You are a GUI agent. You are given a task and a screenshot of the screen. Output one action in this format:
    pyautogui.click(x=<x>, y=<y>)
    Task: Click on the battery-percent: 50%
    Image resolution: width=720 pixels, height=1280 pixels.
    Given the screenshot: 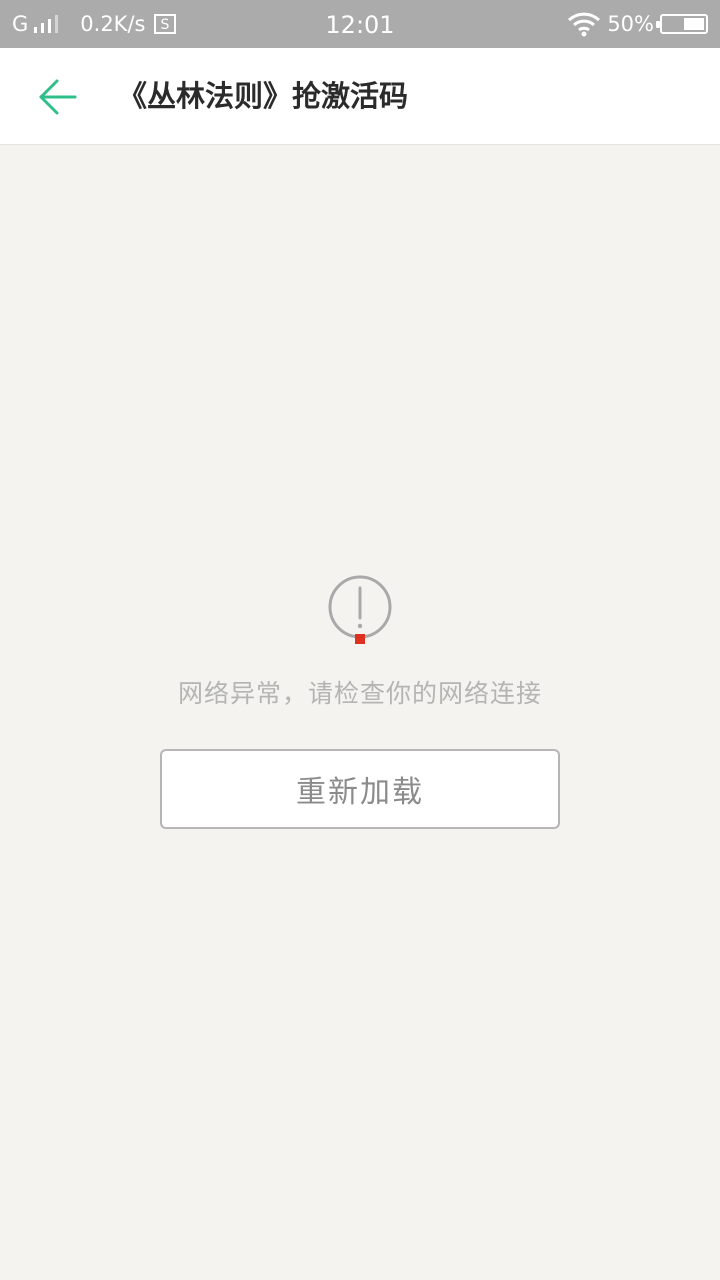 What is the action you would take?
    pyautogui.click(x=630, y=24)
    